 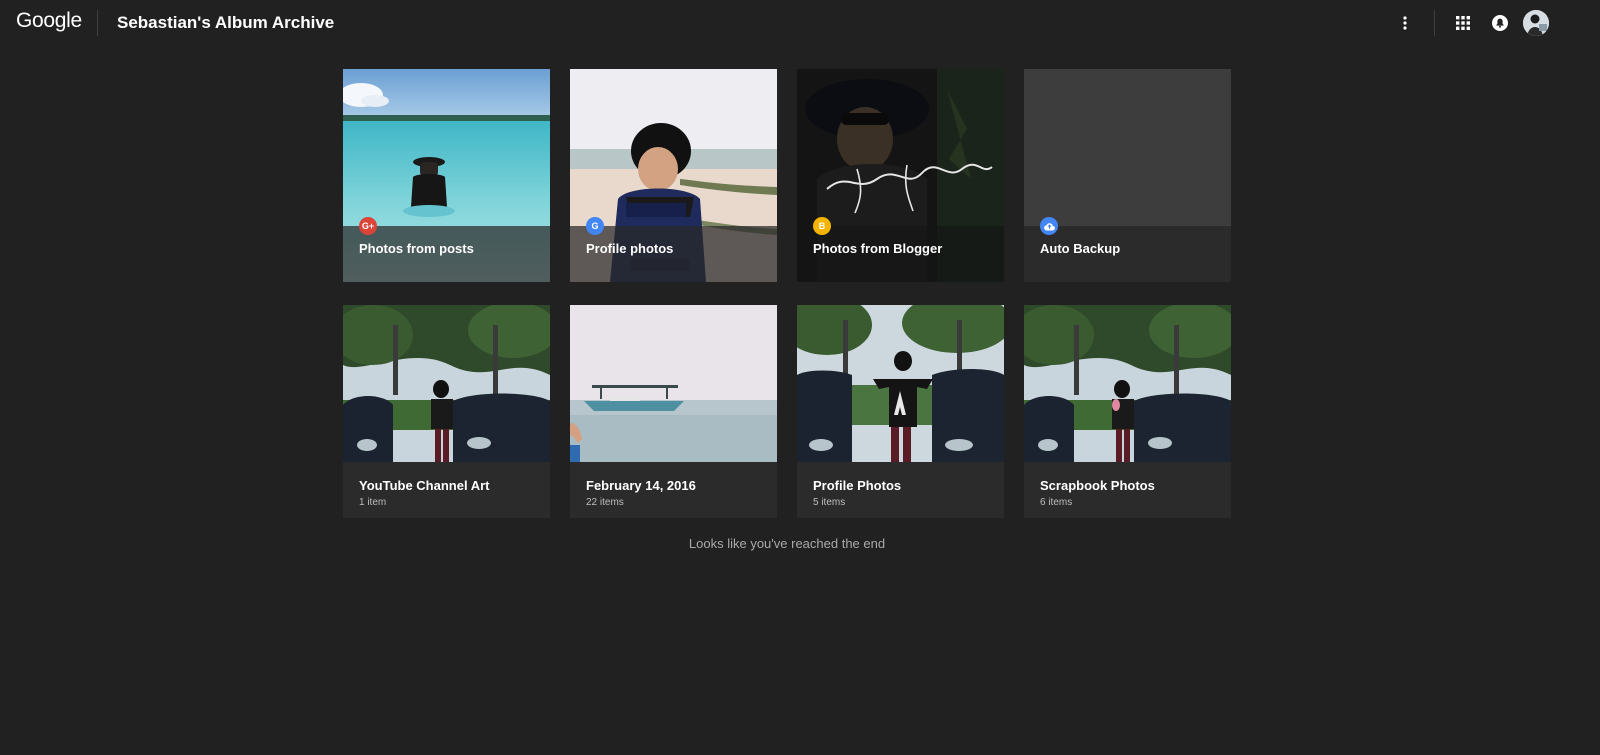 I want to click on header-divider-right, so click(x=1434, y=23).